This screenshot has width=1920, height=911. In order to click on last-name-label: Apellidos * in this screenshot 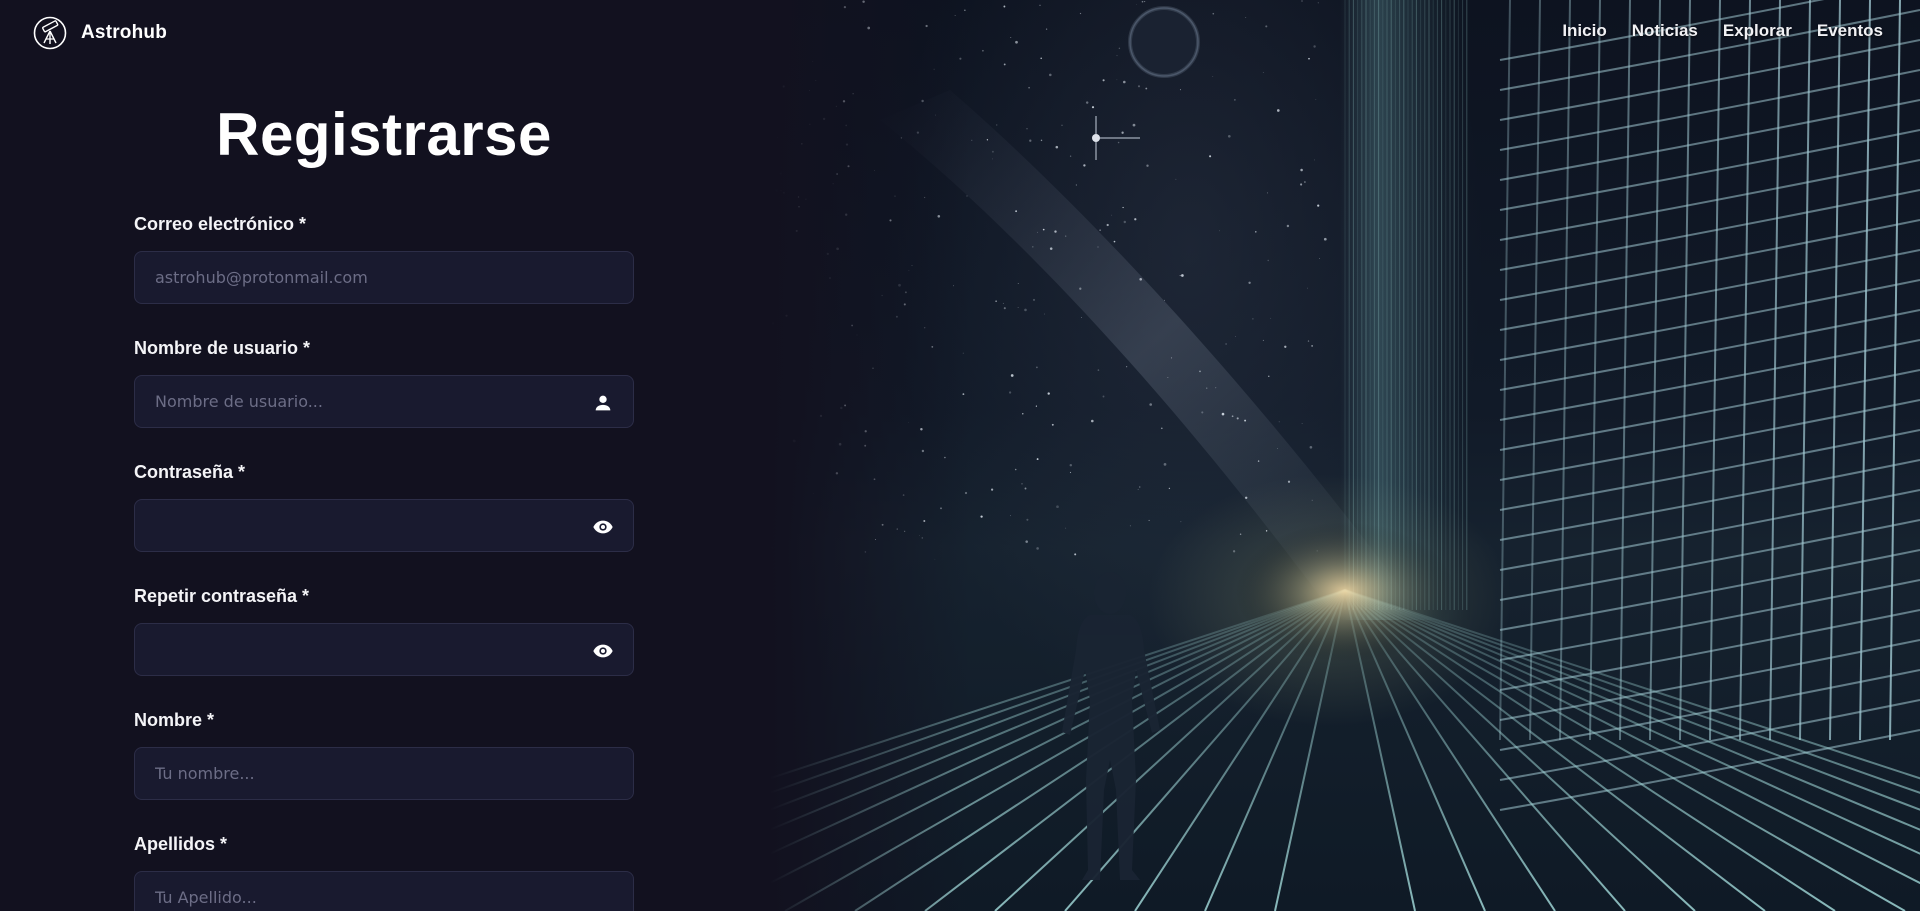, I will do `click(181, 844)`.